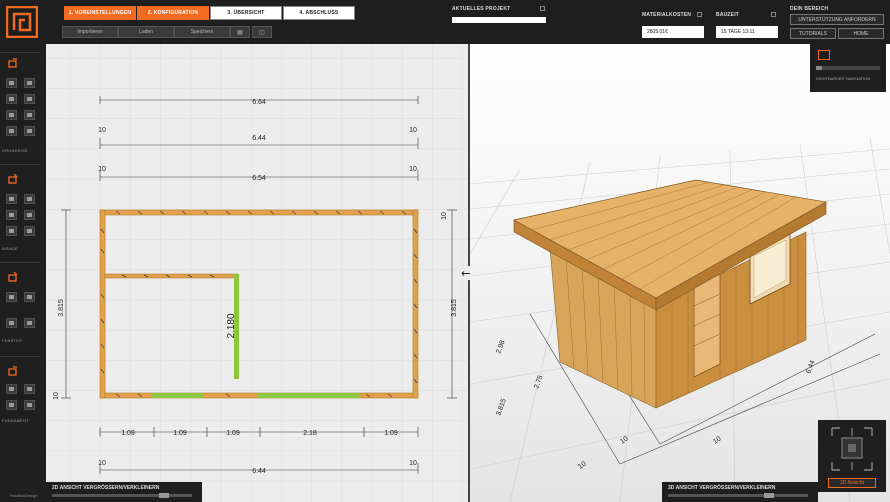 The height and width of the screenshot is (502, 890). I want to click on build-time-info-icon, so click(773, 14).